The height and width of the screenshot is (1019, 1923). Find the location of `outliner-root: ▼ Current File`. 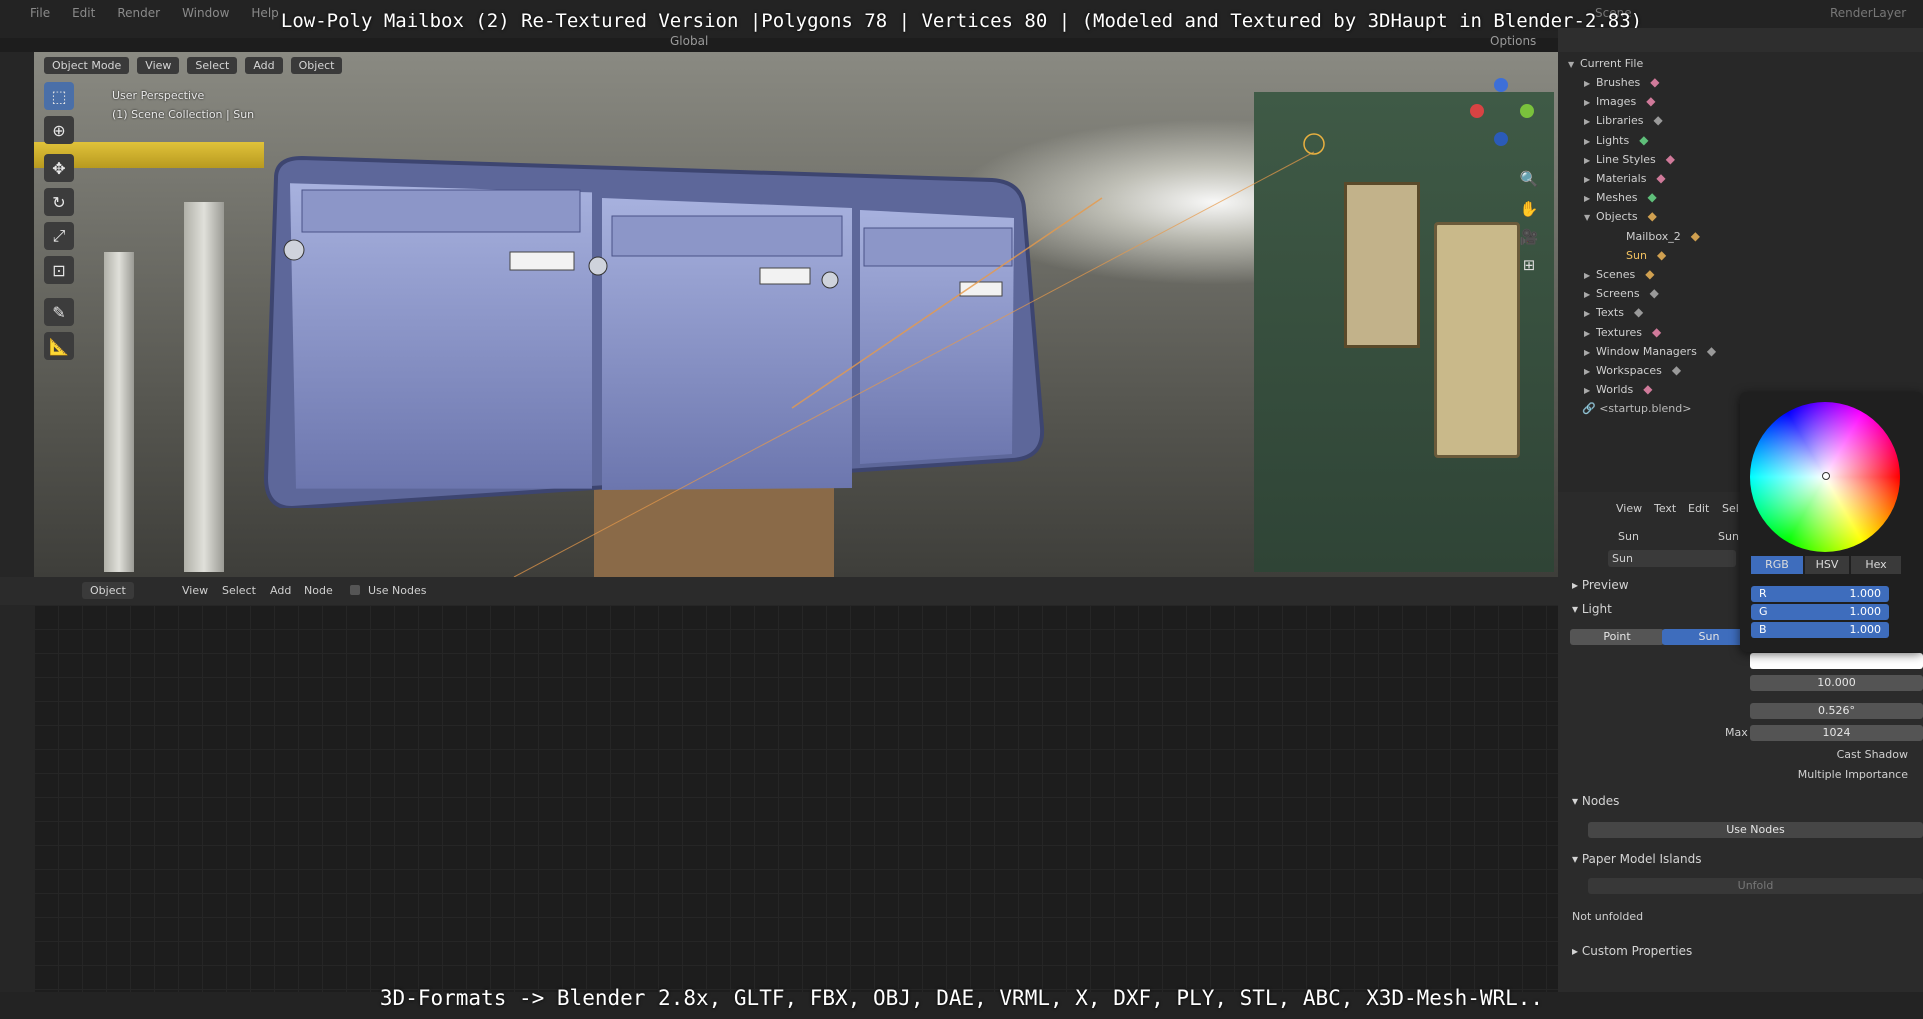

outliner-root: ▼ Current File is located at coordinates (1605, 63).